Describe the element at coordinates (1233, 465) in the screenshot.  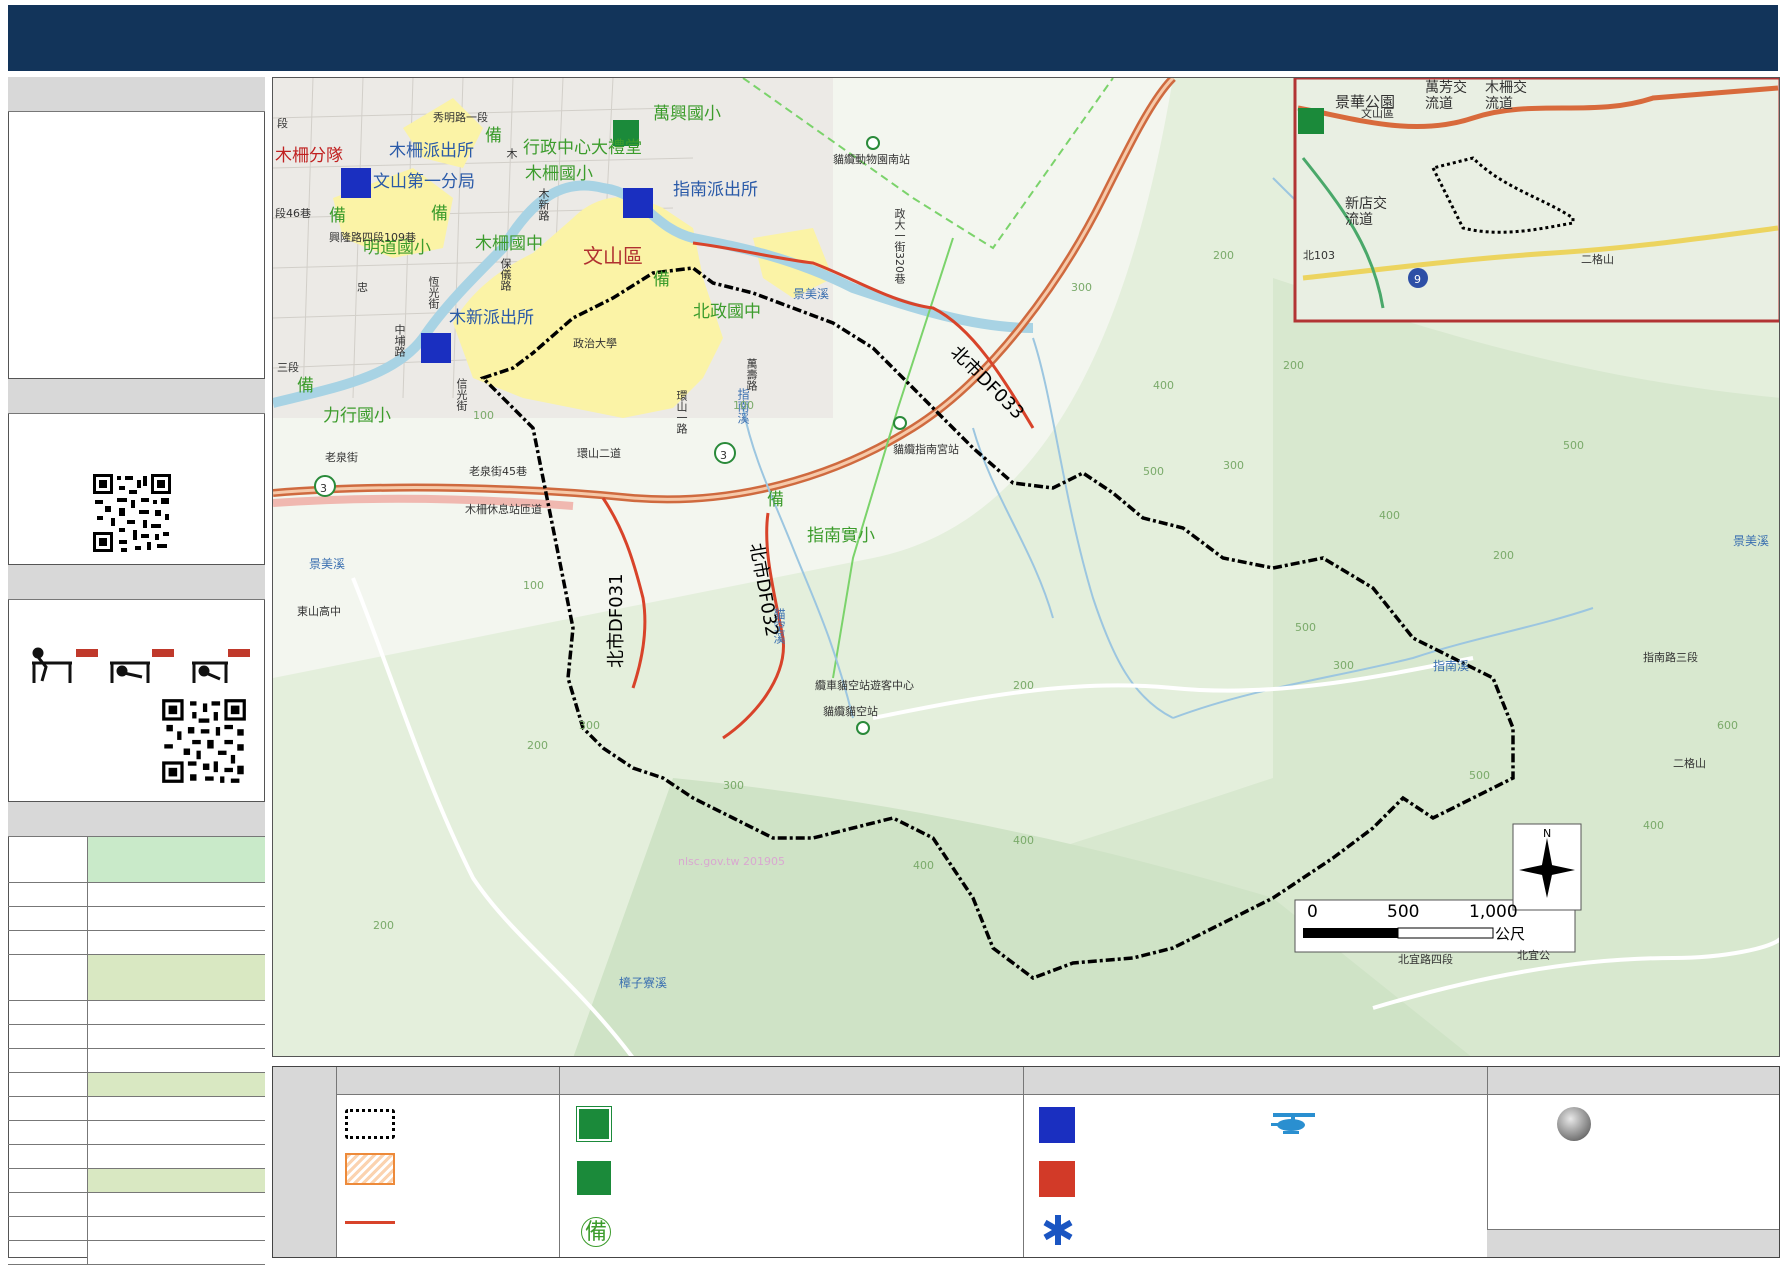
I see `contour-20: 300` at that location.